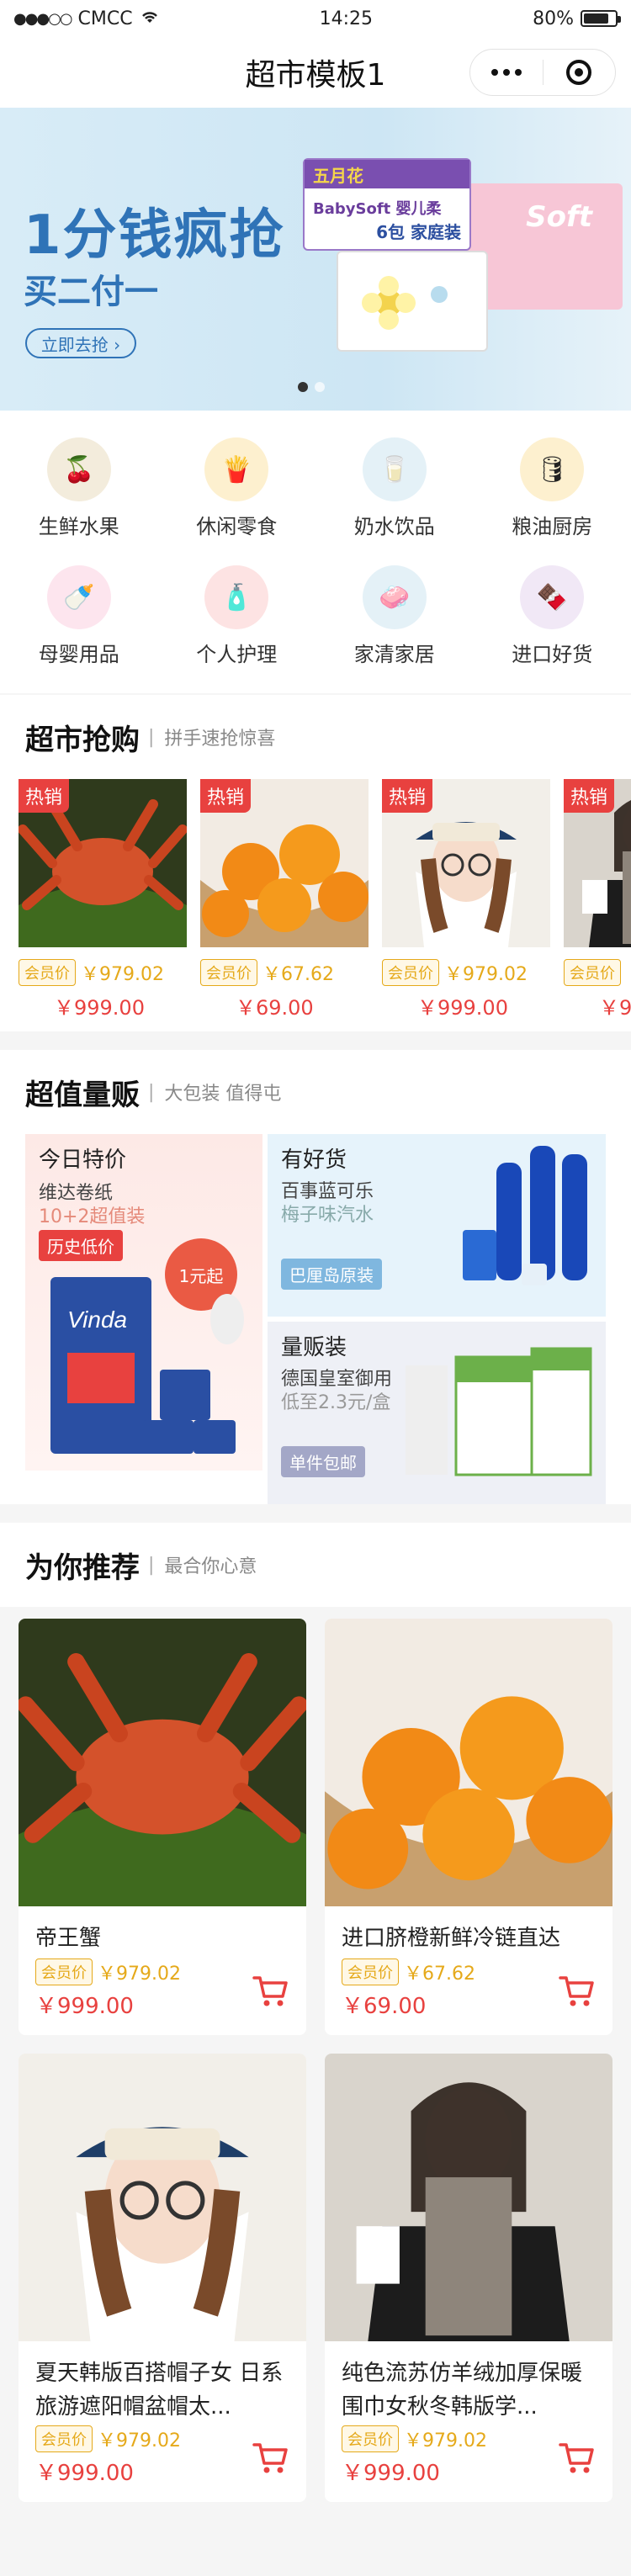 The width and height of the screenshot is (631, 2576). What do you see at coordinates (387, 204) in the screenshot?
I see `banner-product-main: 五月花 BabySoft 婴儿柔 6包 家庭装` at bounding box center [387, 204].